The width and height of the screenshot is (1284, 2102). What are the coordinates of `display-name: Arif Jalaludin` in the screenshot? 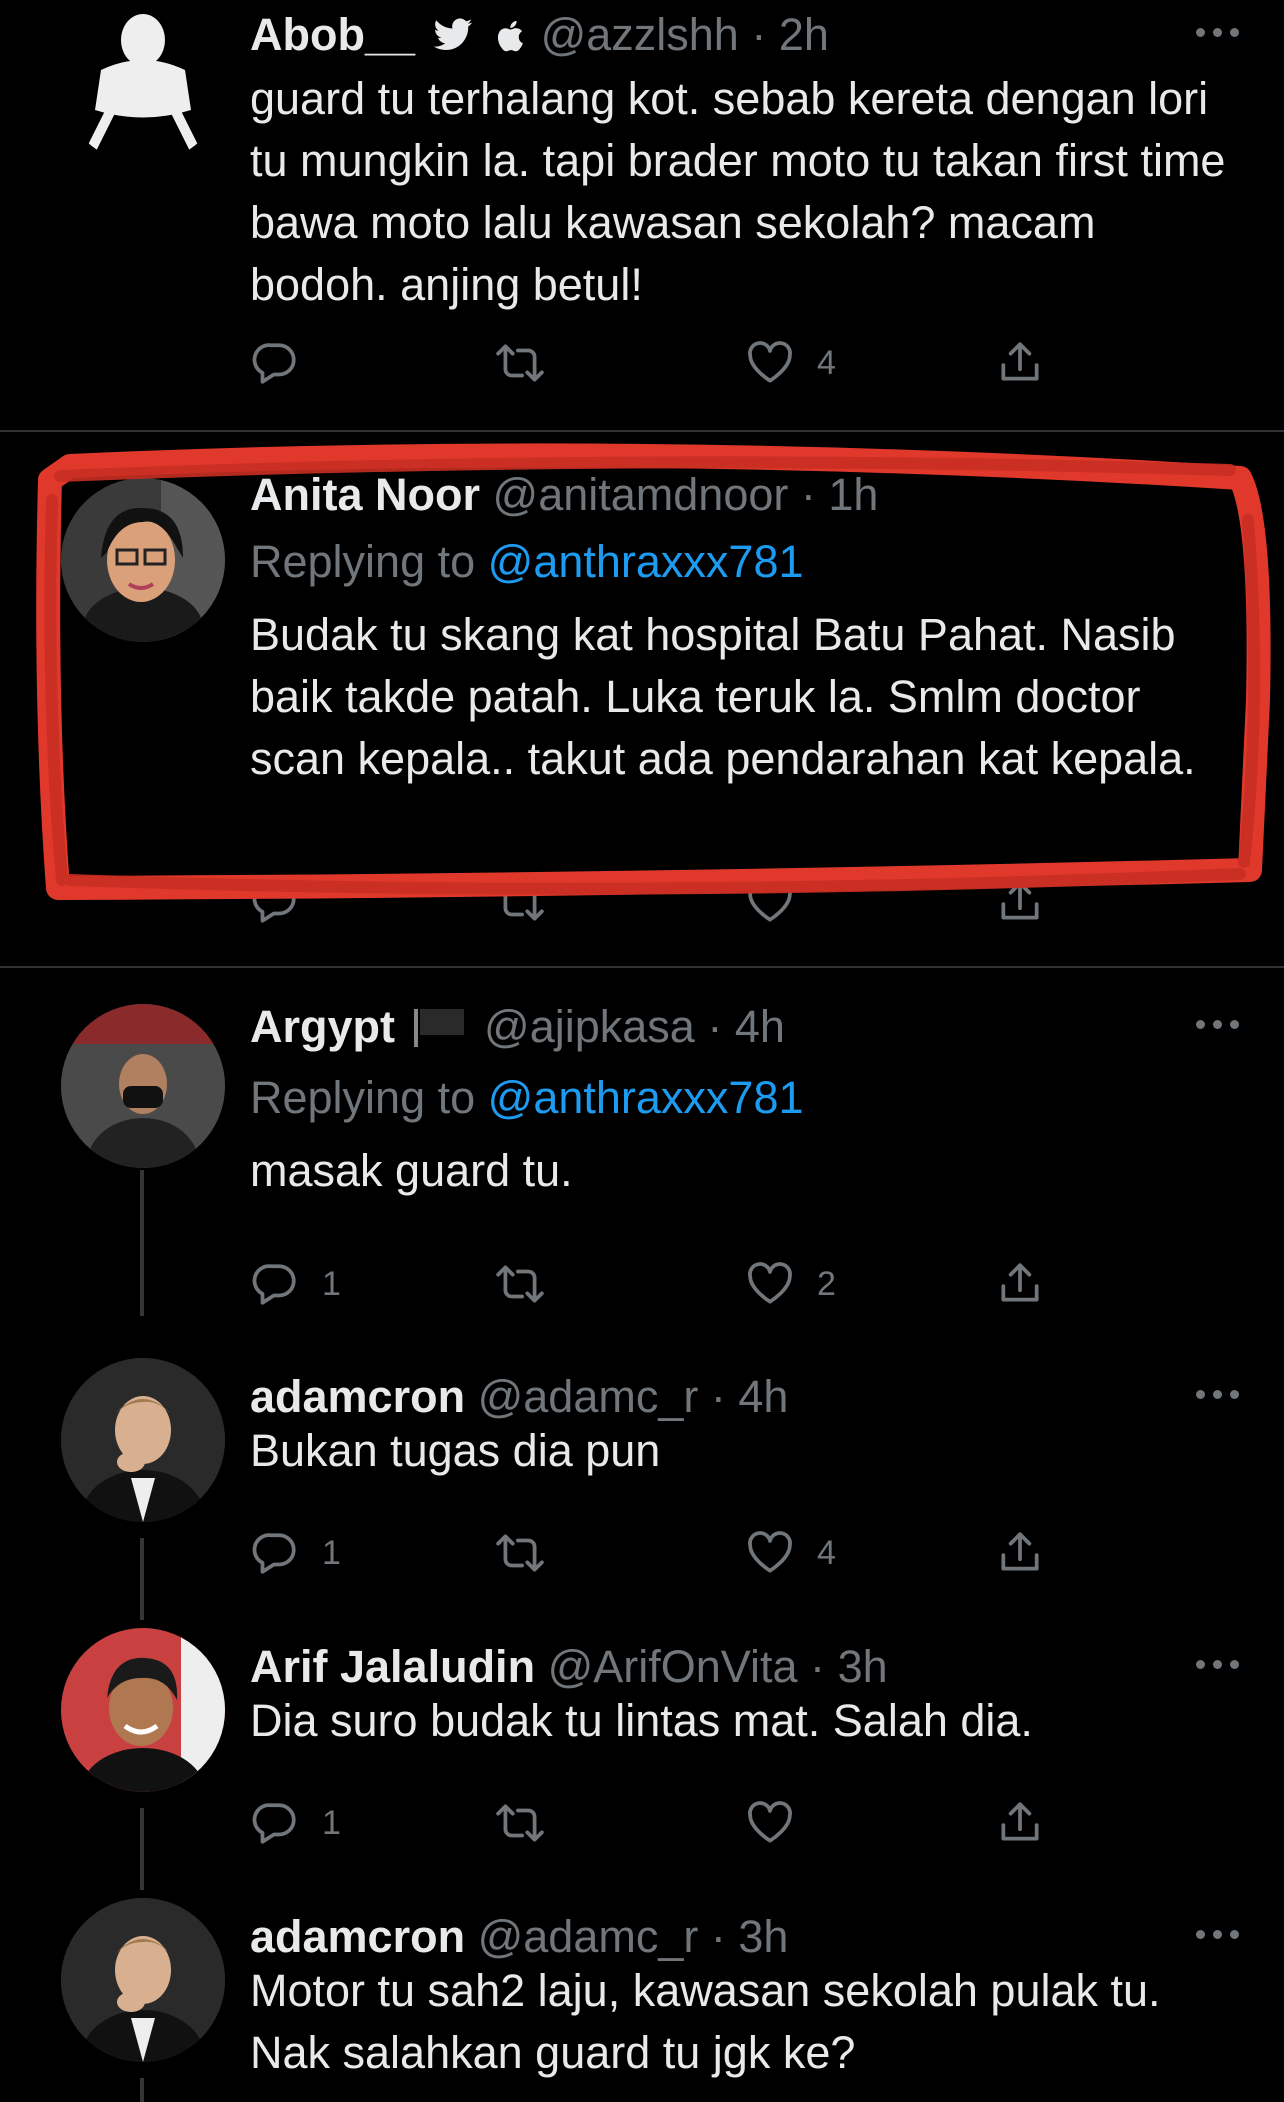 It's located at (392, 1666).